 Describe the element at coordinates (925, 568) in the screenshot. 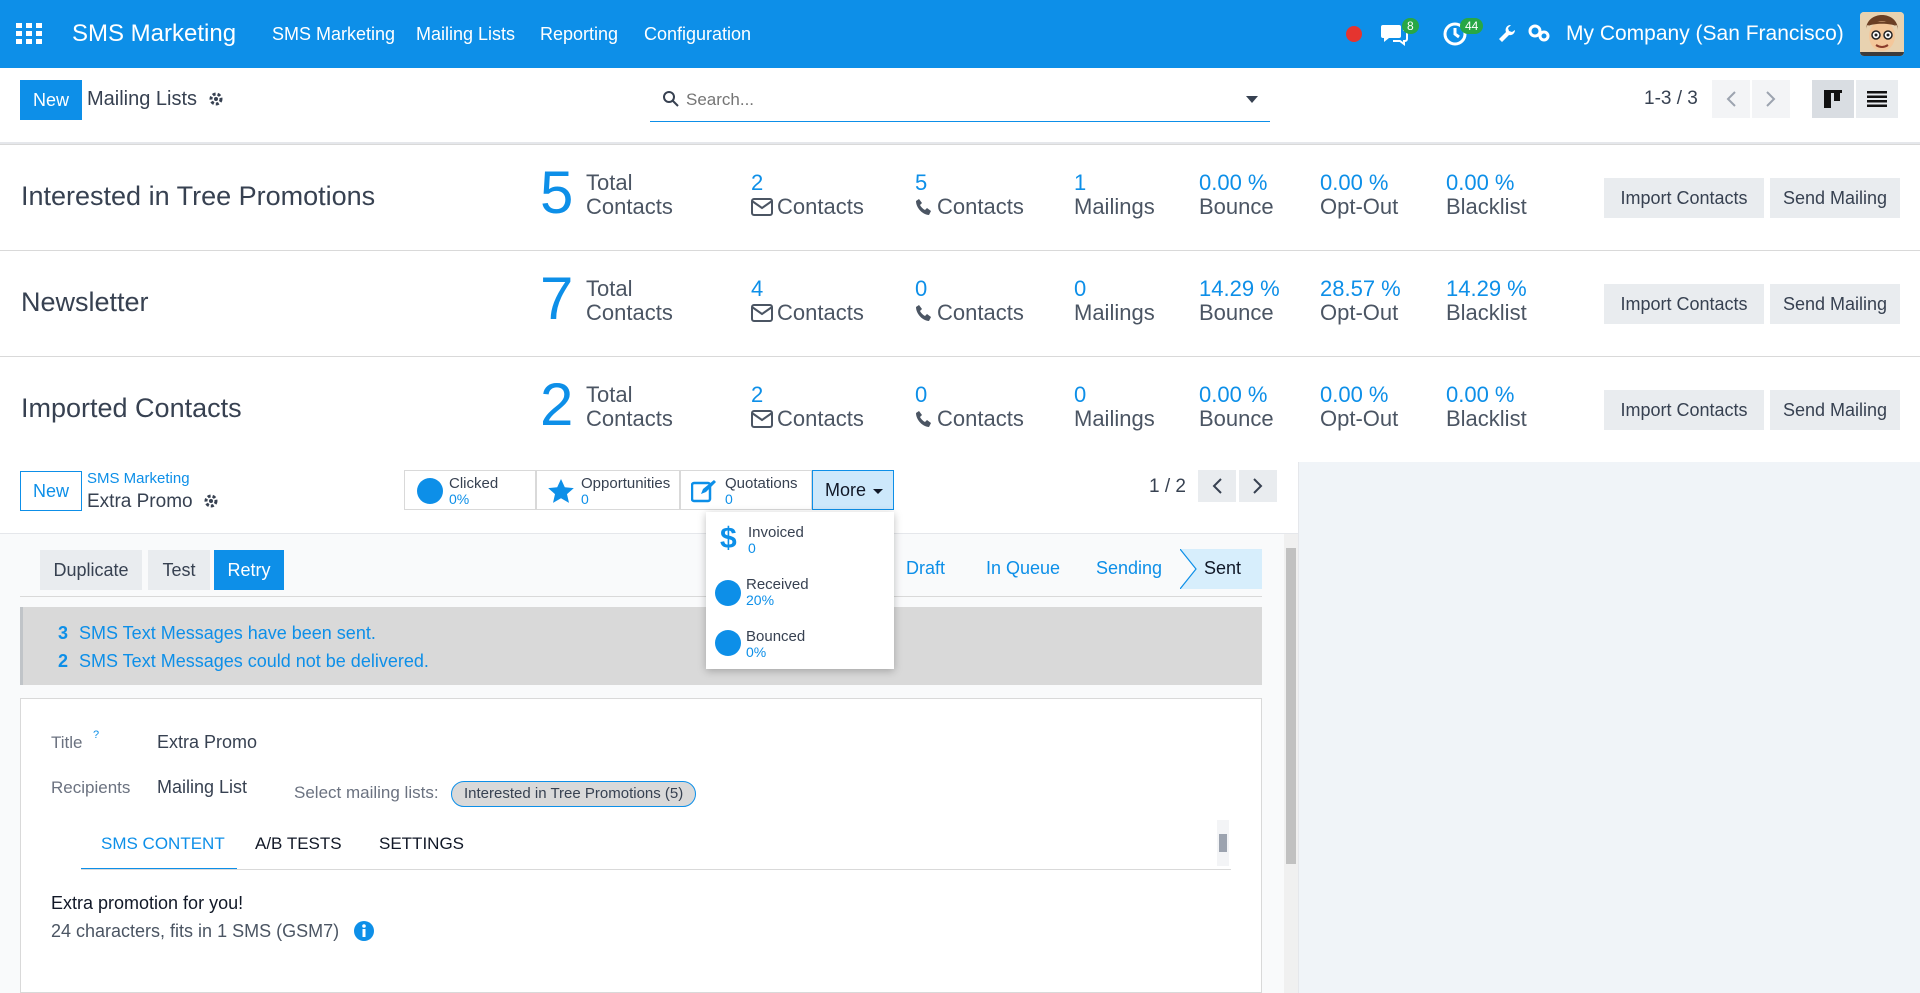

I see `stage-draft: Draft` at that location.